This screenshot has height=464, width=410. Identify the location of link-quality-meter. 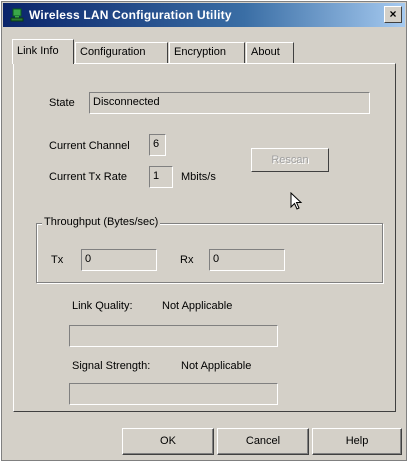
(173, 336).